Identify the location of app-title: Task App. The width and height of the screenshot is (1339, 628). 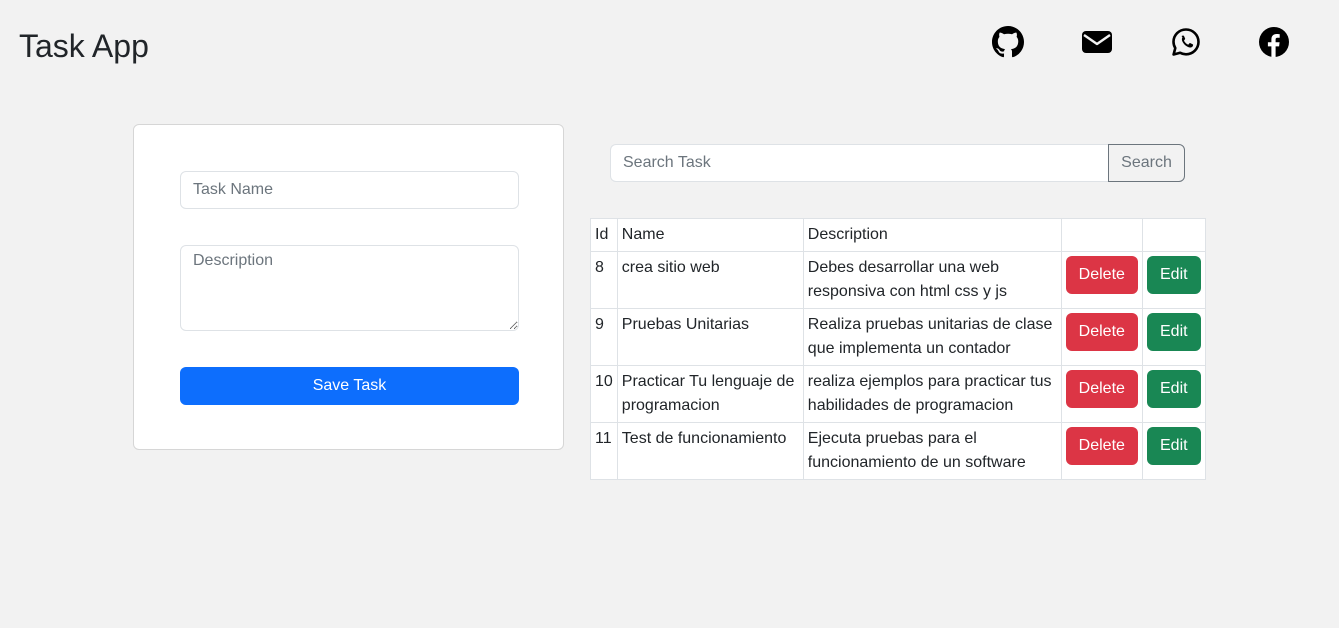
(84, 46).